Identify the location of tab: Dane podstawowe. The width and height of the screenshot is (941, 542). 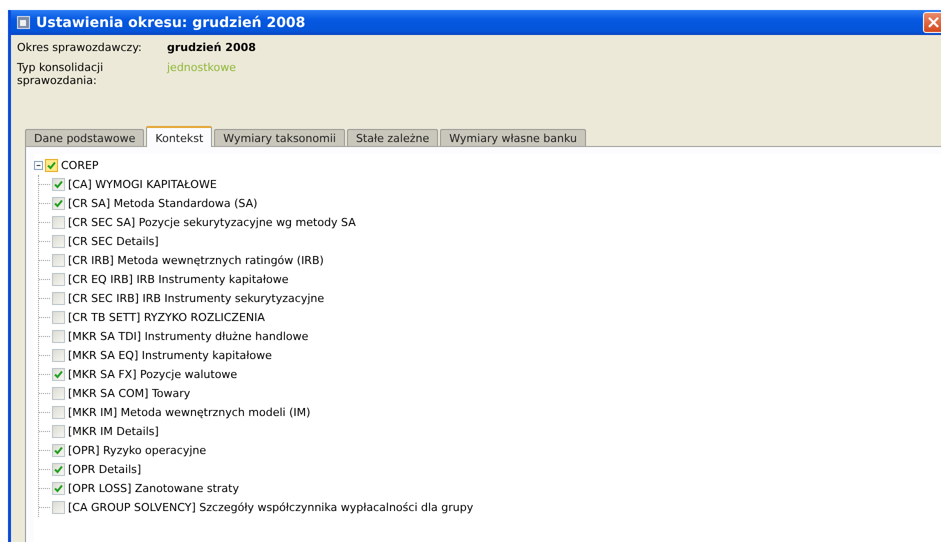
(84, 137).